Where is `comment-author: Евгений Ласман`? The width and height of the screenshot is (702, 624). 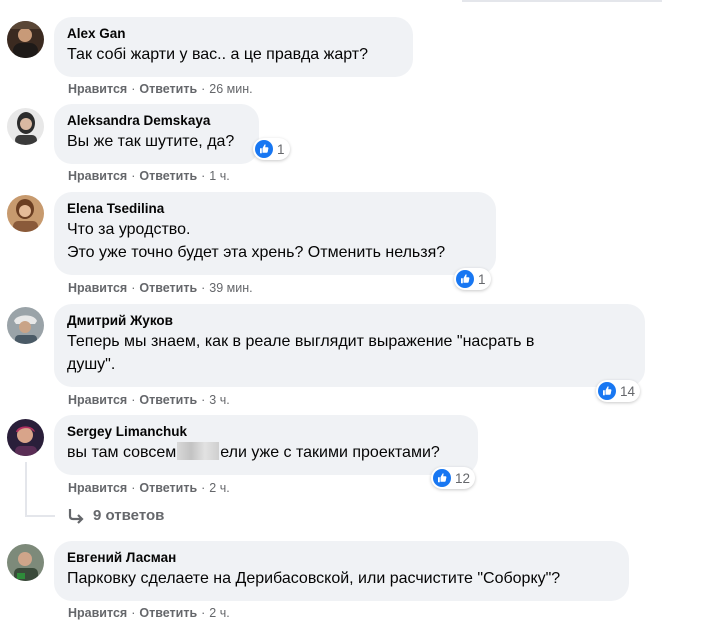 comment-author: Евгений Ласман is located at coordinates (341, 558).